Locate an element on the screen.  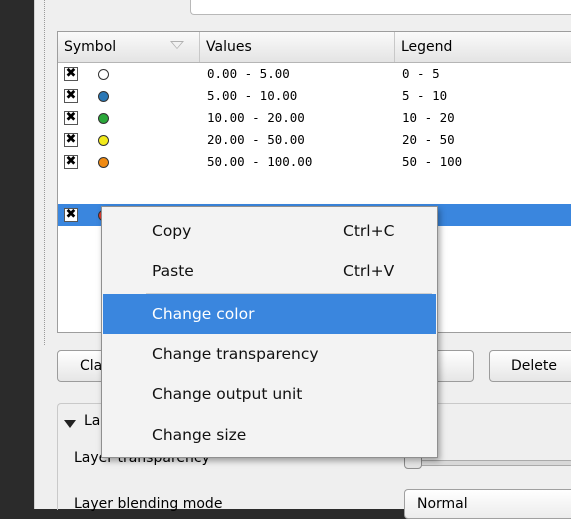
cell-values: 50.00 - 100.00 is located at coordinates (259, 161).